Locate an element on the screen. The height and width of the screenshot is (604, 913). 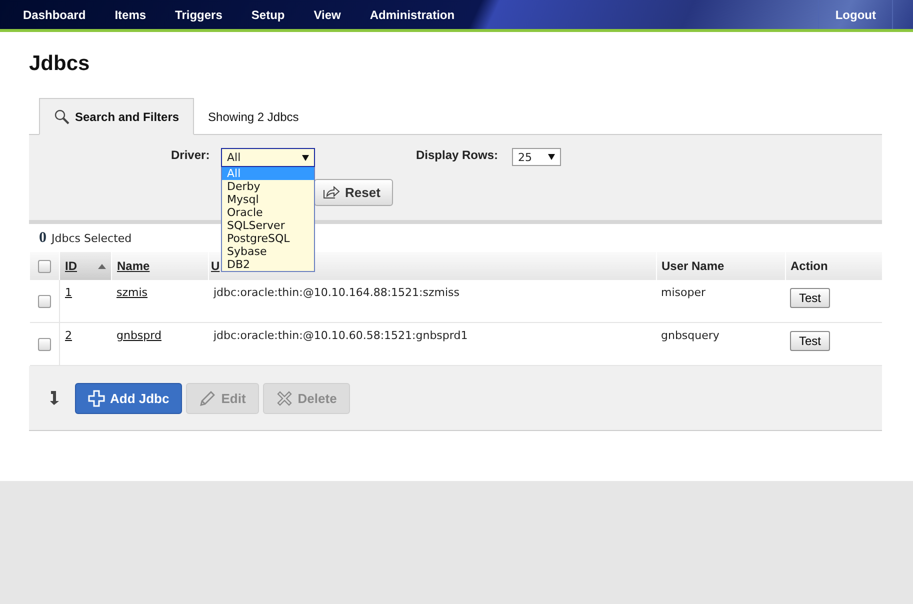
dropdown-option: Mysql is located at coordinates (268, 199).